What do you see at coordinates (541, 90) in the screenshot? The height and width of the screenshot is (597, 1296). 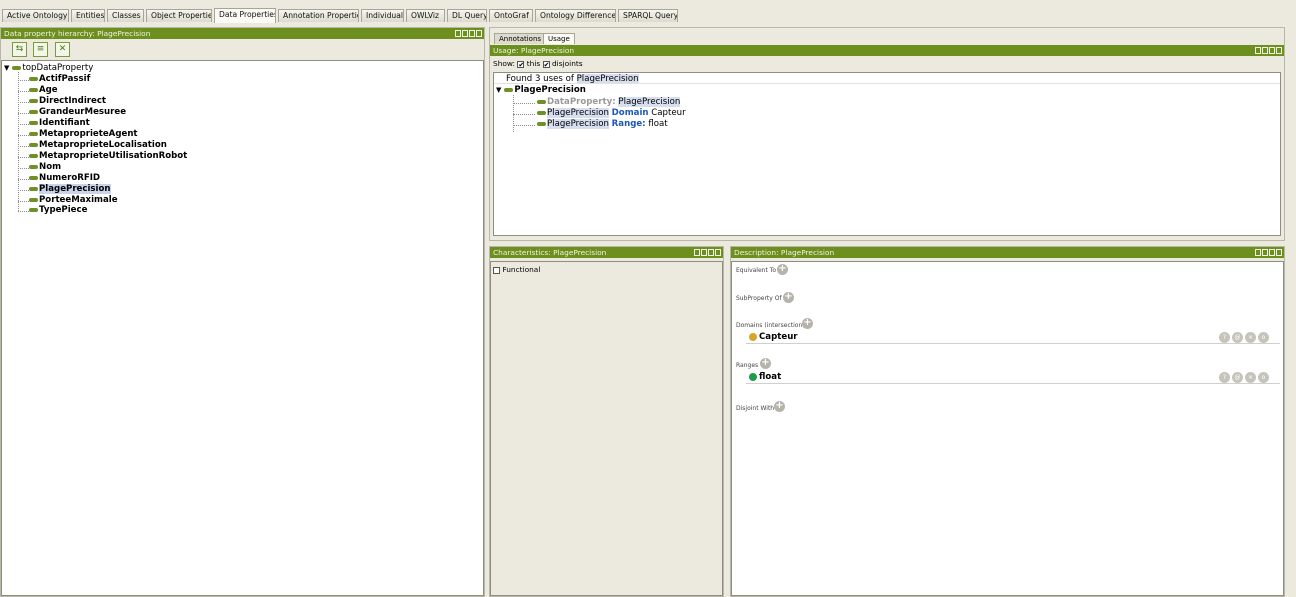 I see `usage-entity-node: ▼ PlagePrecision` at bounding box center [541, 90].